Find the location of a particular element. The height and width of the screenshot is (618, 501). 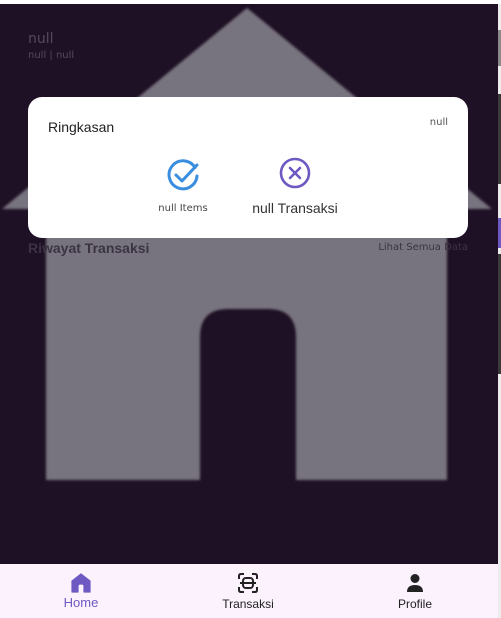

nav-profile: Profile is located at coordinates (415, 591).